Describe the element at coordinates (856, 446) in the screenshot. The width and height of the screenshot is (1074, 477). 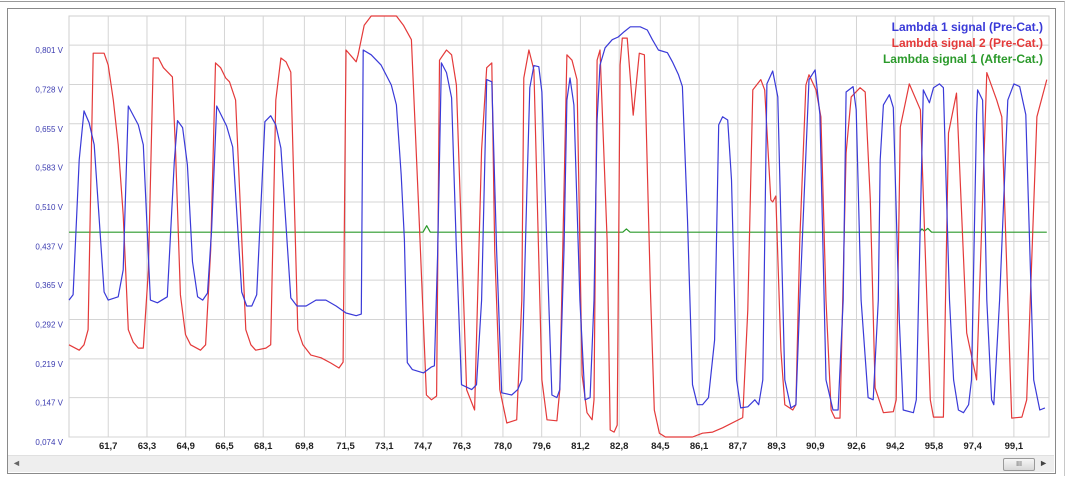
I see `x-tick-label: 92,6` at that location.